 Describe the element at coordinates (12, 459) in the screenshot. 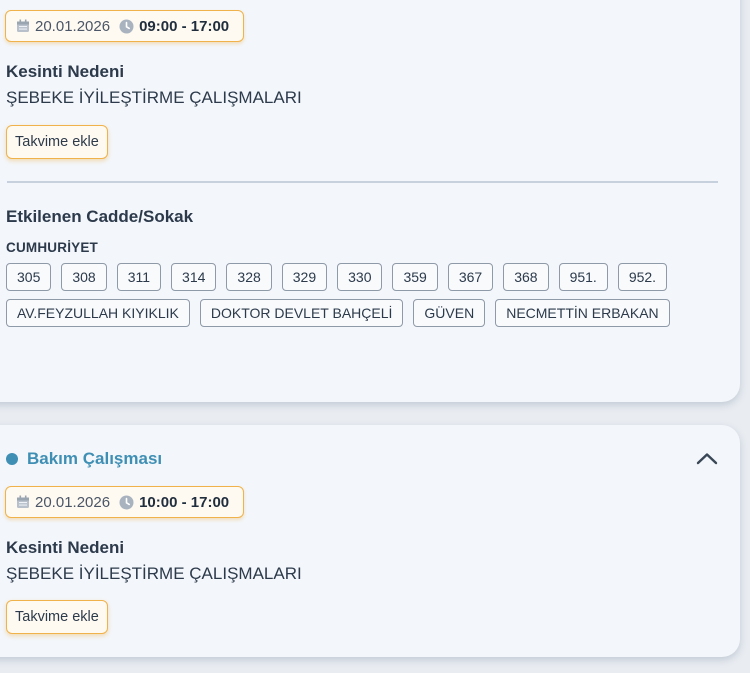

I see `status-dot-icon` at that location.